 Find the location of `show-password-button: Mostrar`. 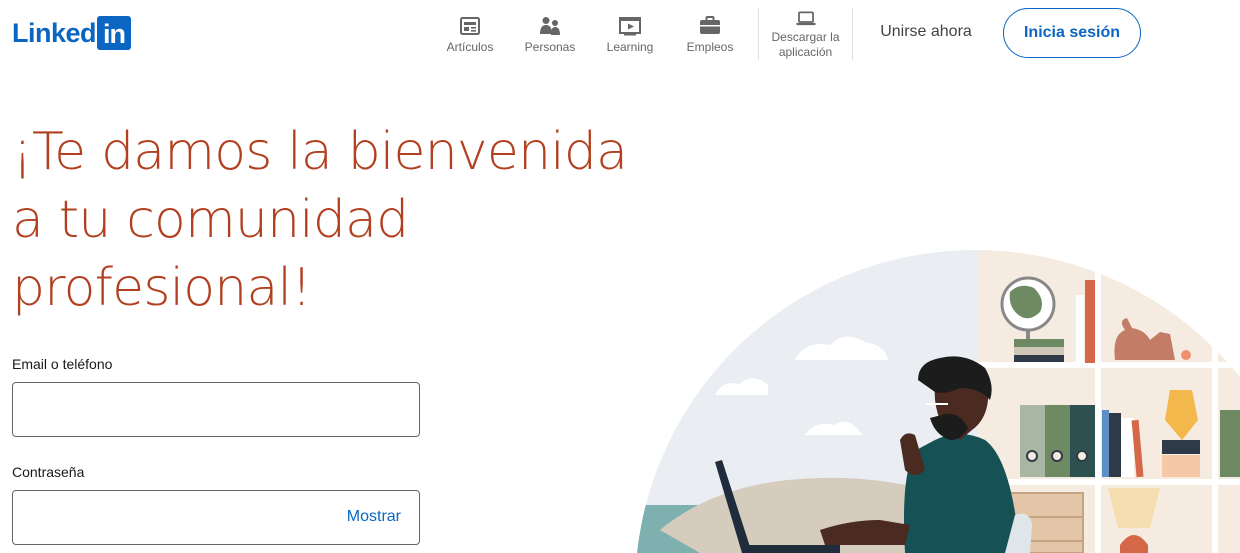

show-password-button: Mostrar is located at coordinates (374, 517).